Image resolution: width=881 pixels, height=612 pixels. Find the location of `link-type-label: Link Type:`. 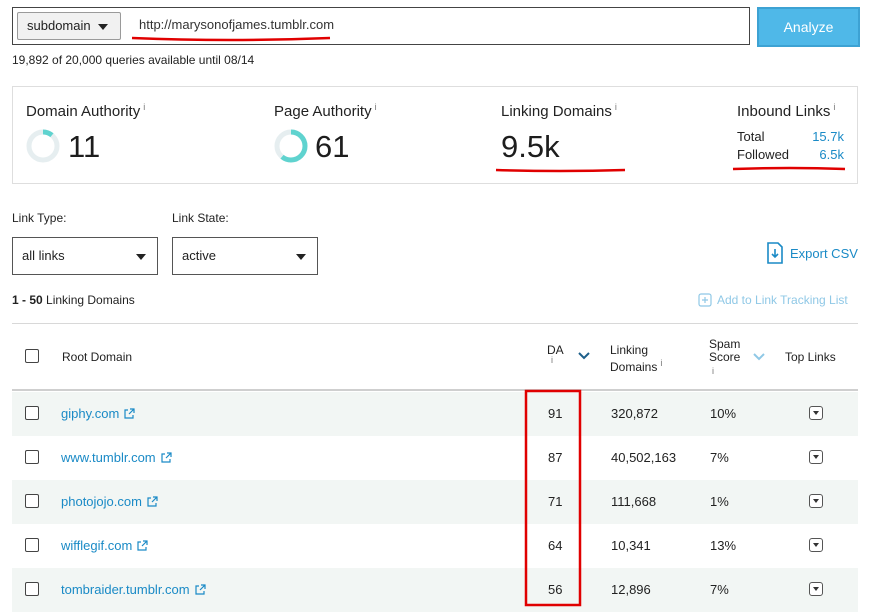

link-type-label: Link Type: is located at coordinates (39, 218).